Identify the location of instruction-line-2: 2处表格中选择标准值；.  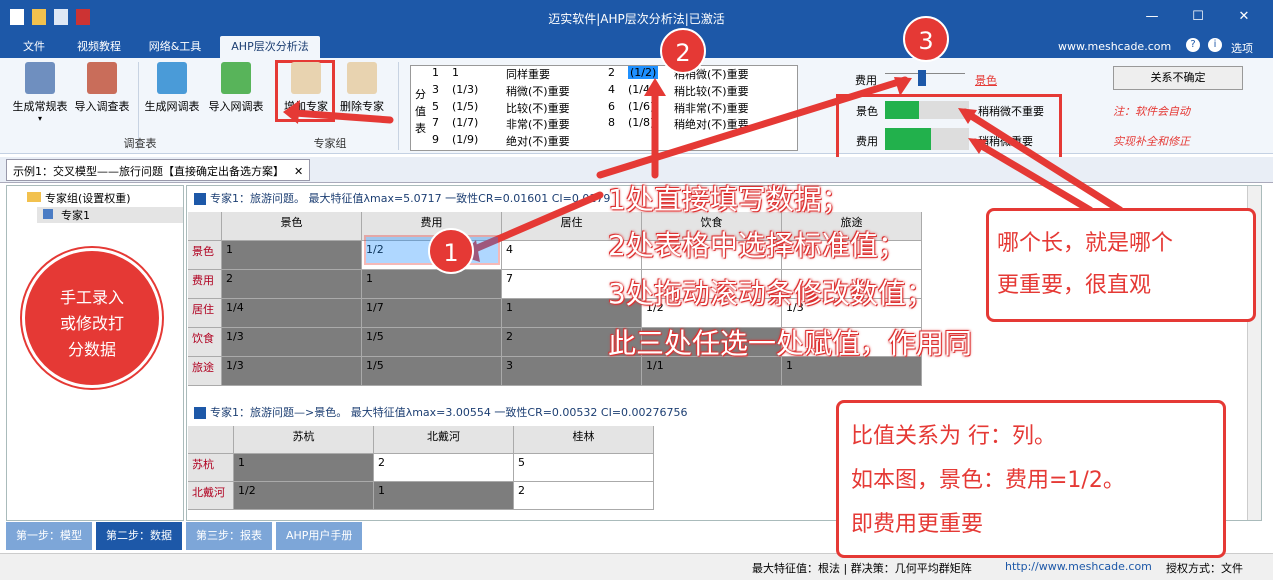
(757, 245).